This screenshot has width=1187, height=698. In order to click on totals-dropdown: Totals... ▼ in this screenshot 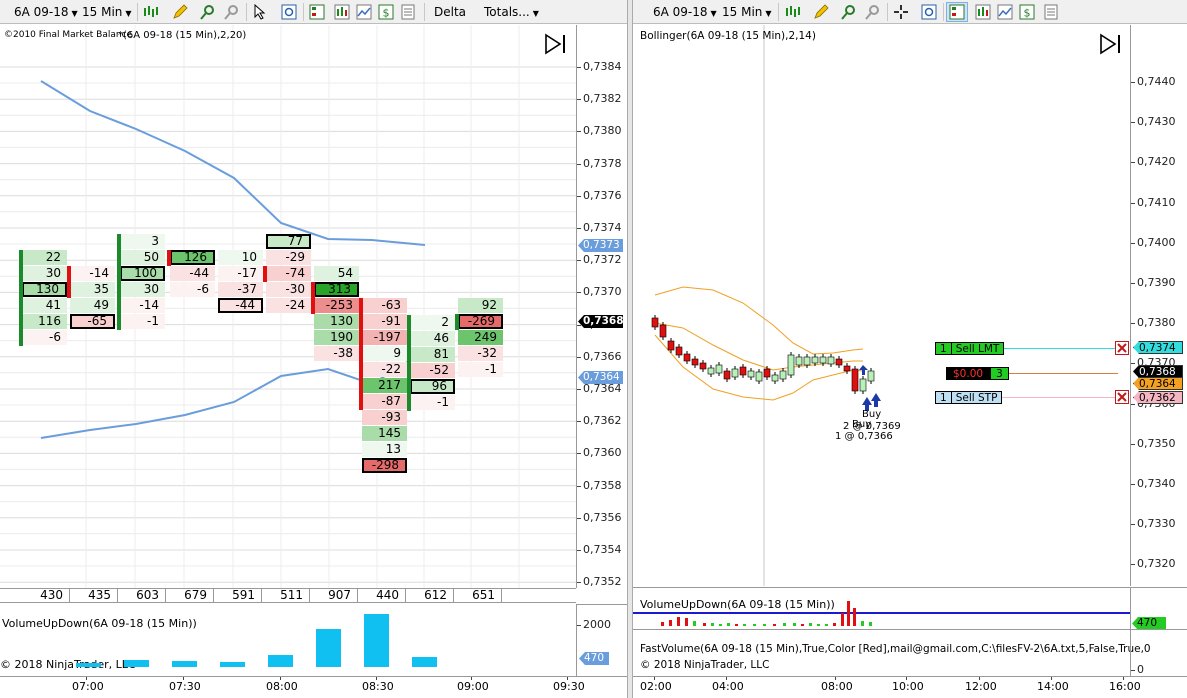, I will do `click(511, 12)`.